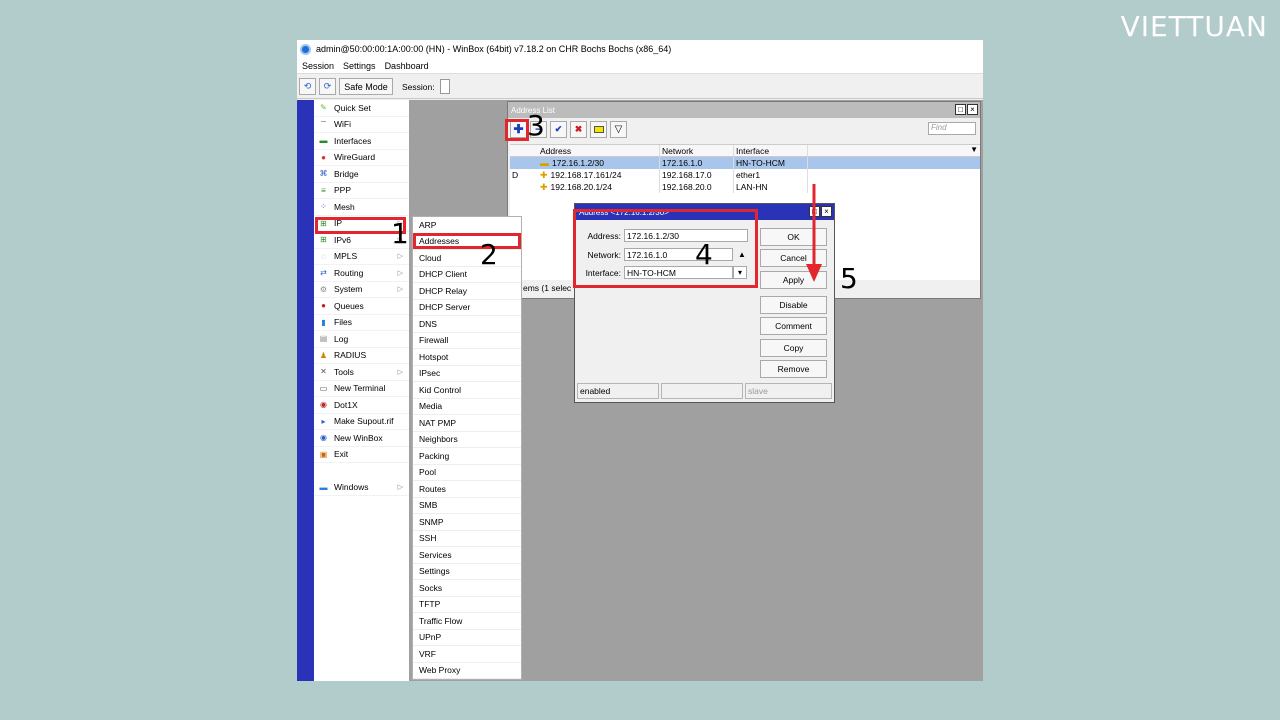 Image resolution: width=1280 pixels, height=720 pixels. I want to click on menu-session: Session, so click(318, 66).